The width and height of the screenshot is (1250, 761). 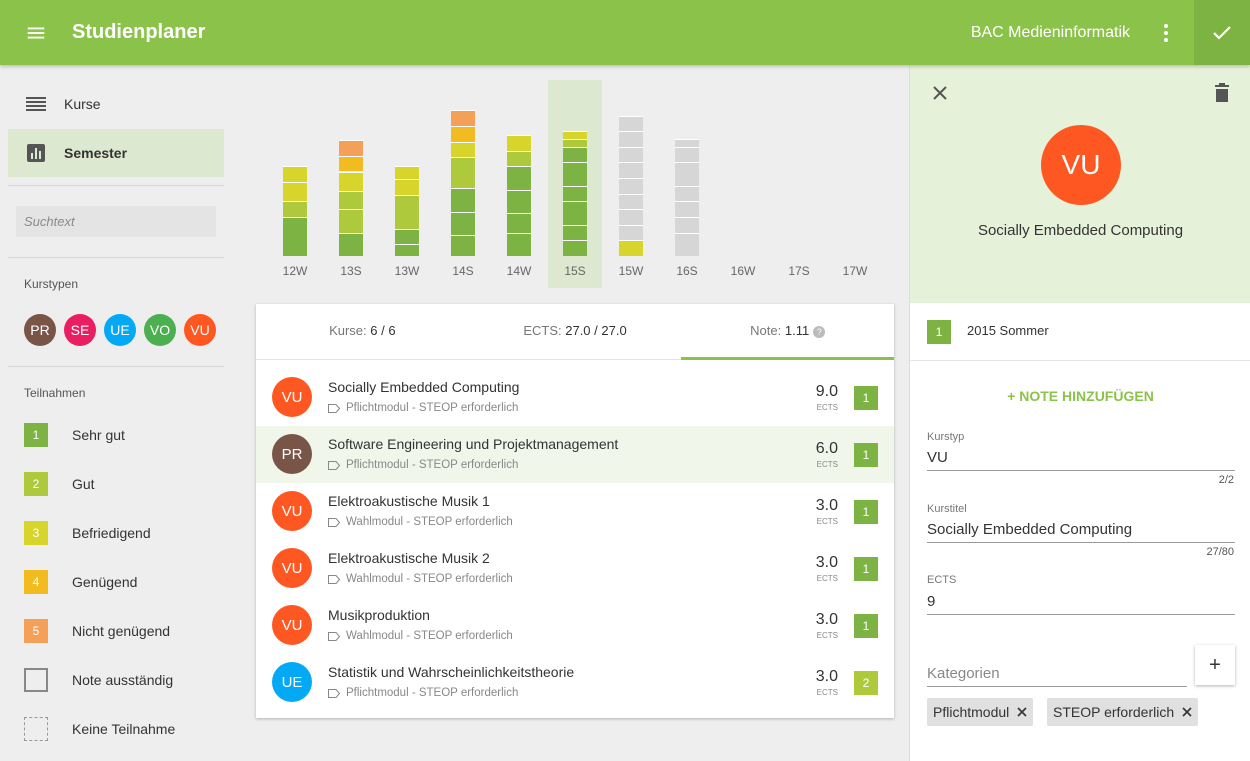 What do you see at coordinates (99, 729) in the screenshot?
I see `legend-item: Keine Teilnahme` at bounding box center [99, 729].